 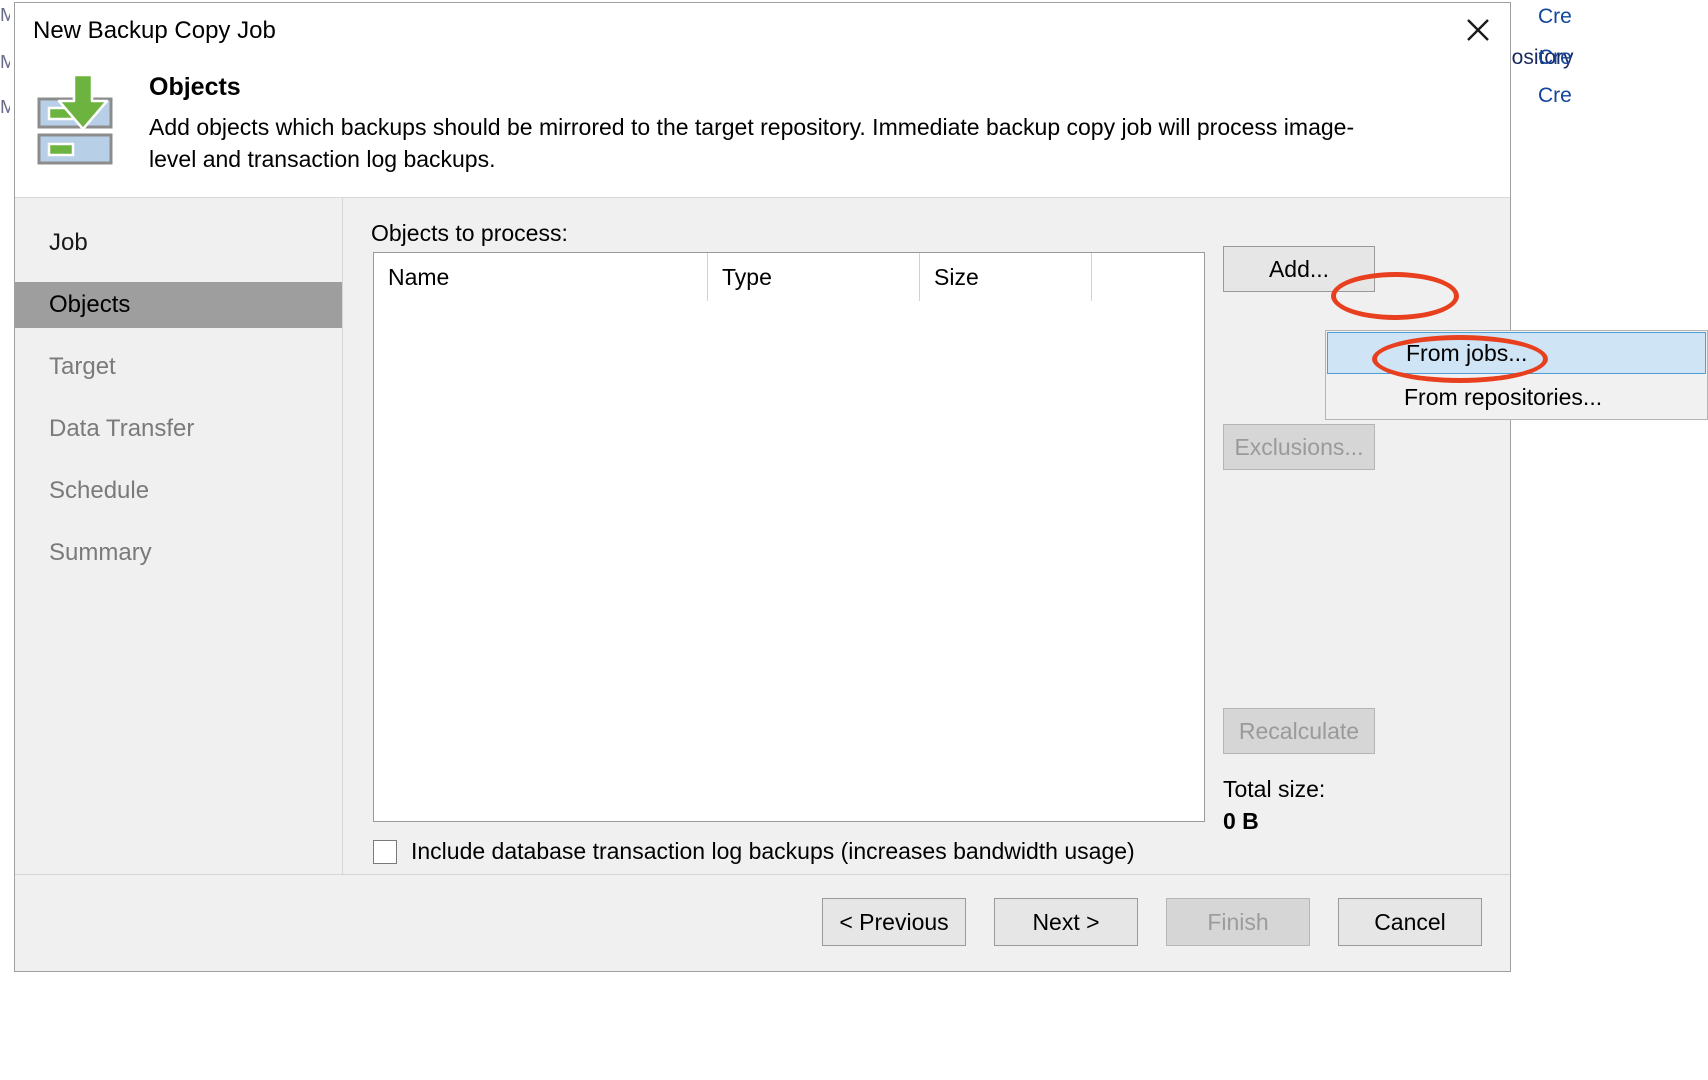 What do you see at coordinates (385, 851) in the screenshot?
I see `checkbox-box` at bounding box center [385, 851].